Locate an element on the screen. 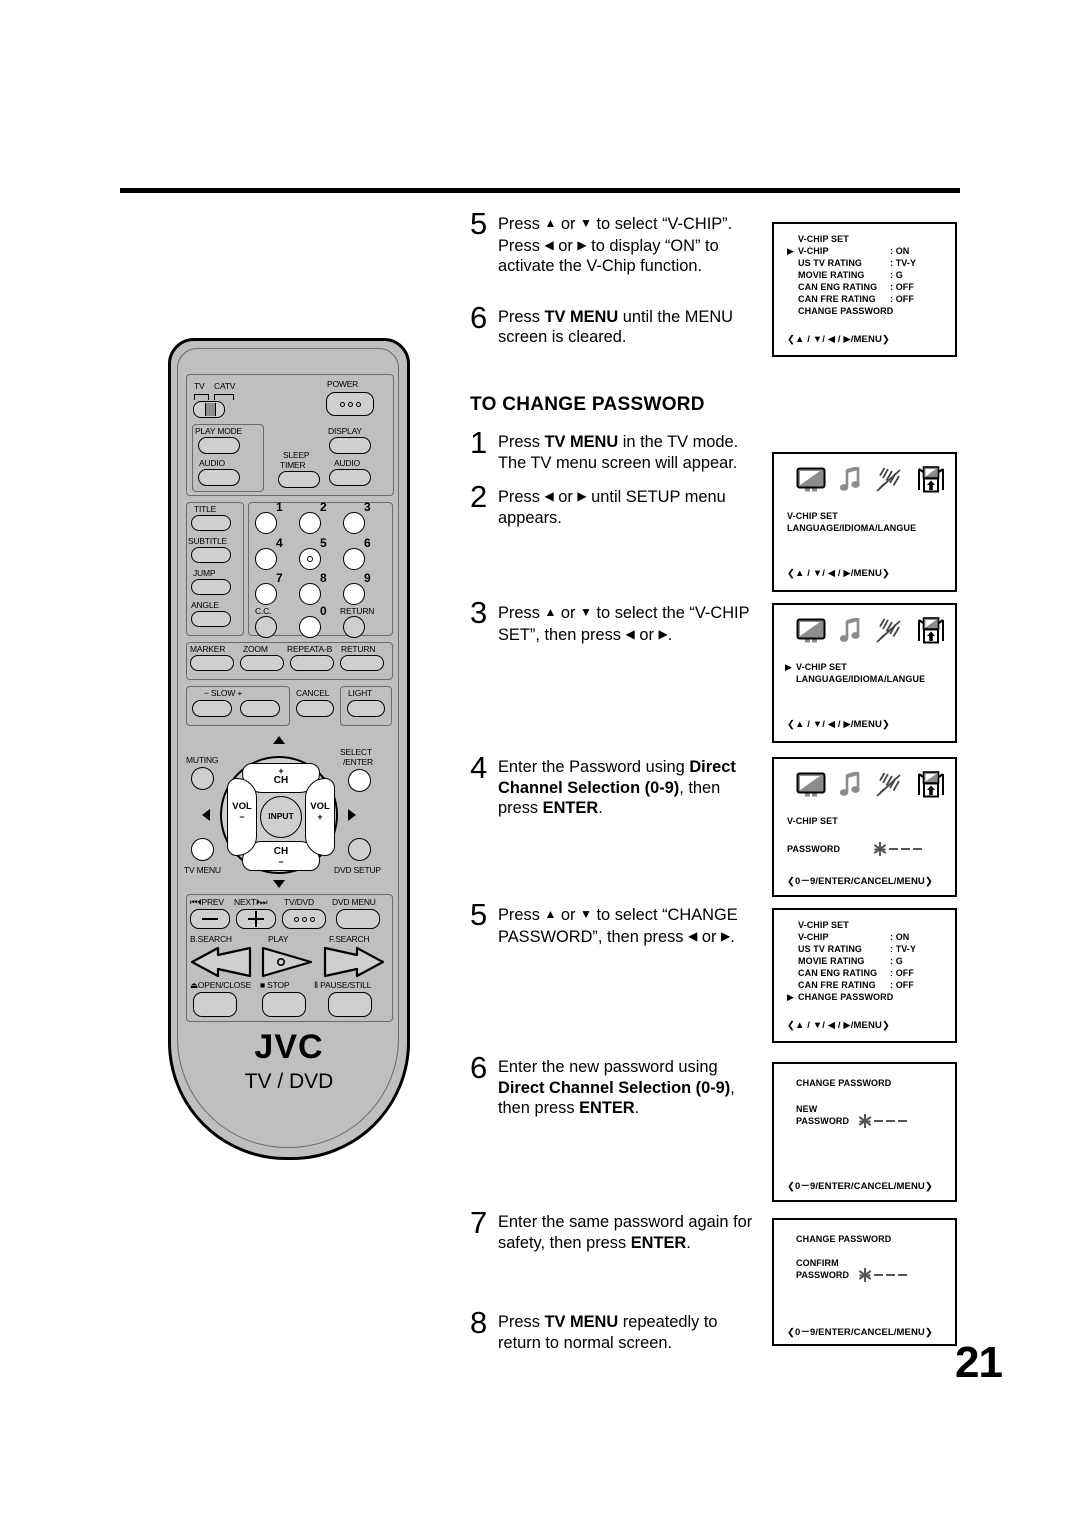 The width and height of the screenshot is (1080, 1528). pause-still-button is located at coordinates (350, 1004).